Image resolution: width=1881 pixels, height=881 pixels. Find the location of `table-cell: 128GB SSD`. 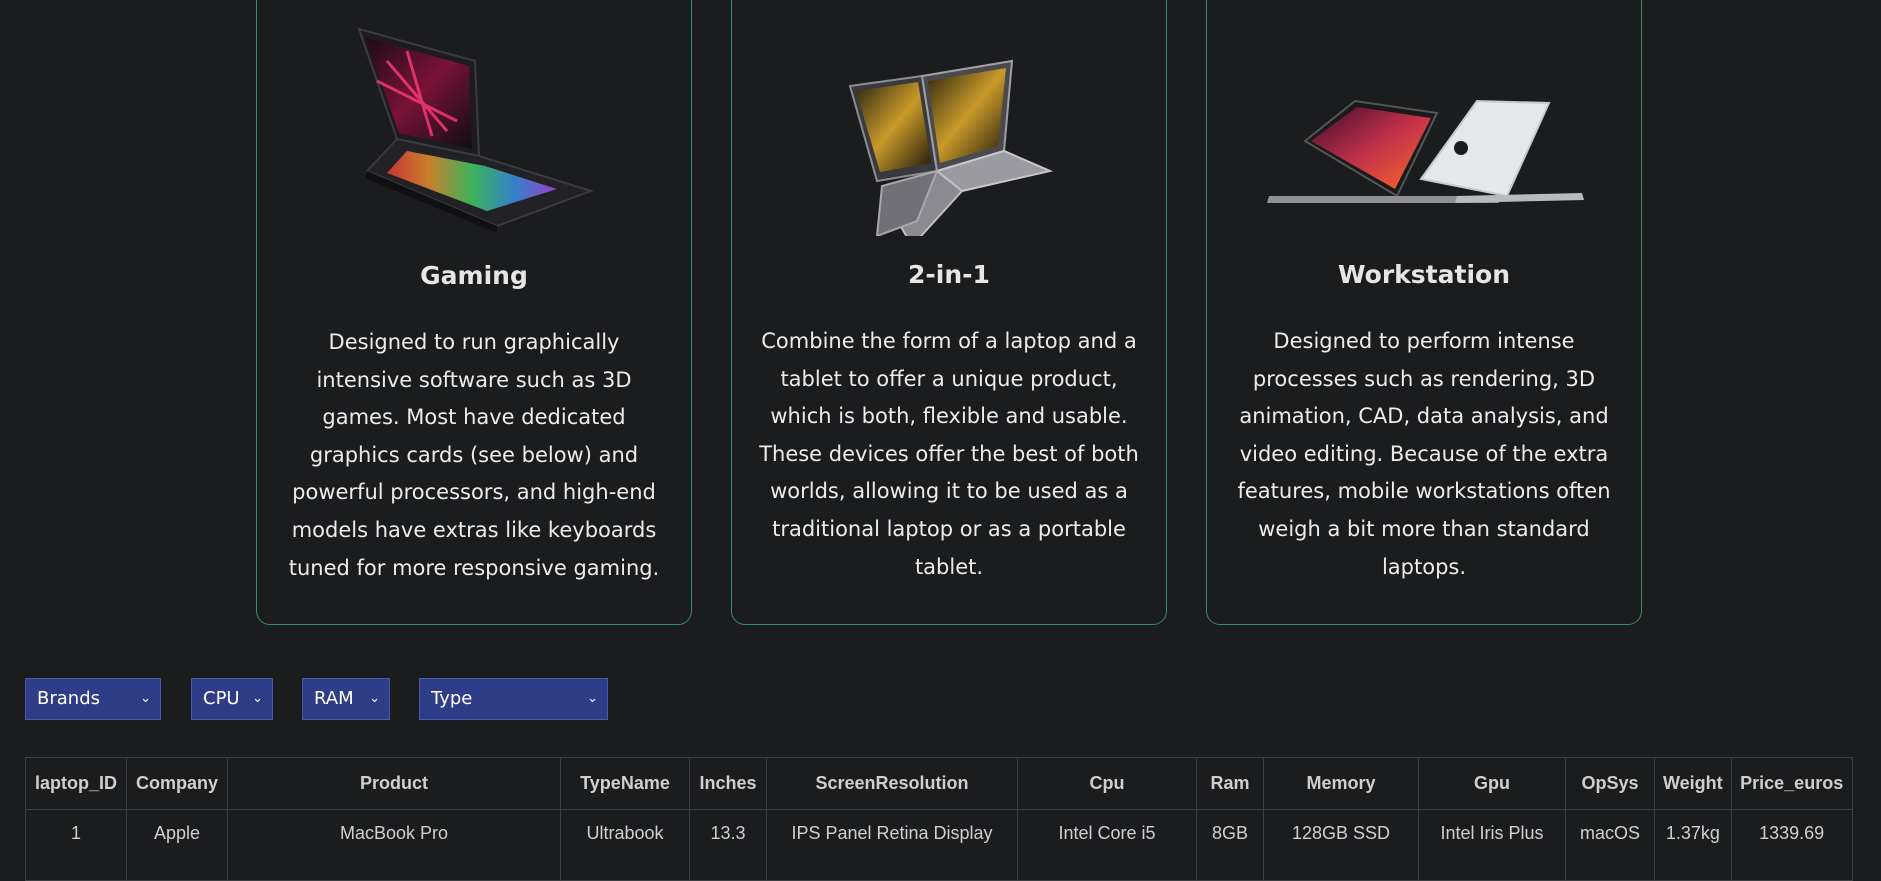

table-cell: 128GB SSD is located at coordinates (1341, 845).